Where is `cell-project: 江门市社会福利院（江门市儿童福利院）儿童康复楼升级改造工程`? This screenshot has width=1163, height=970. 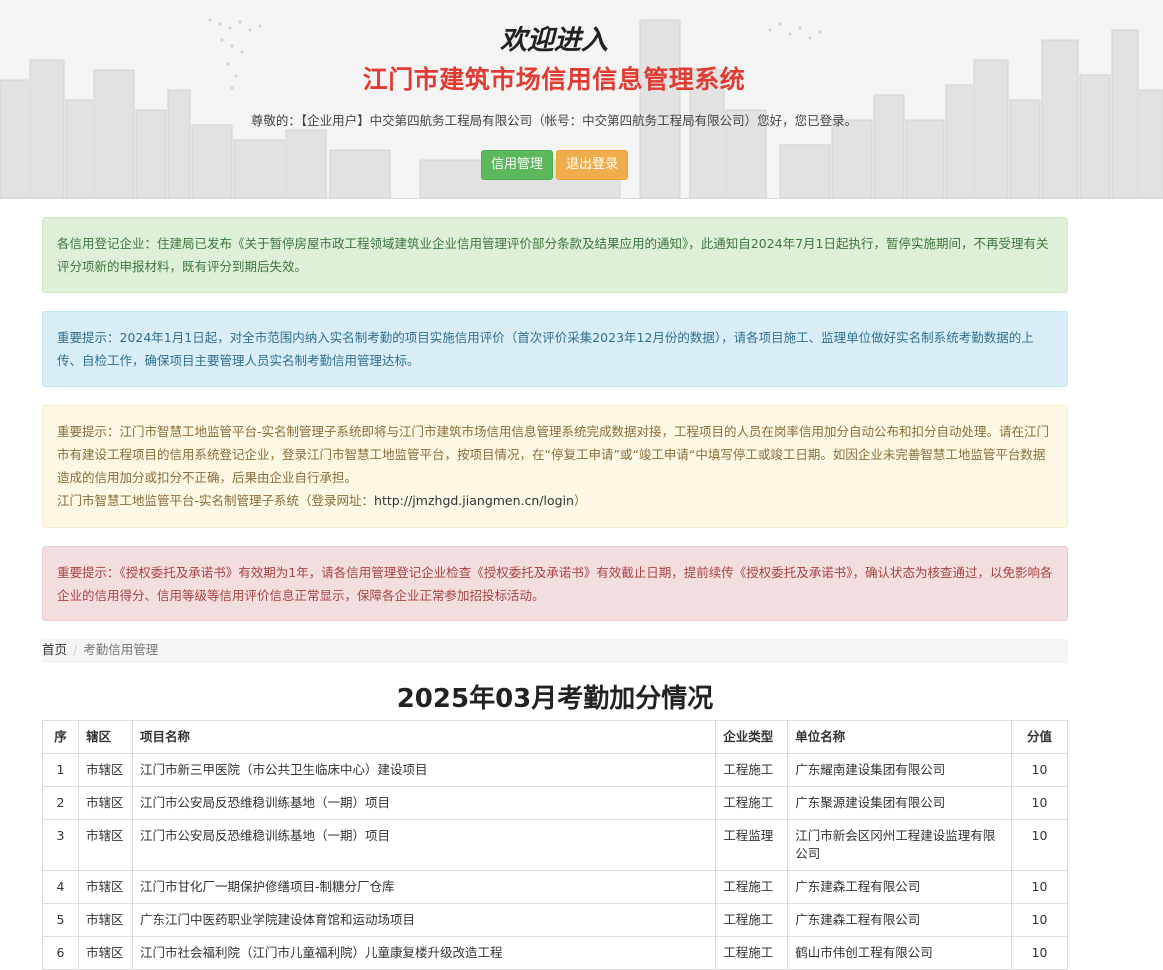
cell-project: 江门市社会福利院（江门市儿童福利院）儿童康复楼升级改造工程 is located at coordinates (424, 953).